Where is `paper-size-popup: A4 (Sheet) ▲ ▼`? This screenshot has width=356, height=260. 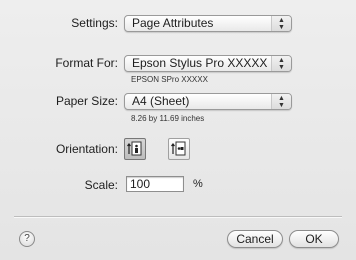
paper-size-popup: A4 (Sheet) ▲ ▼ is located at coordinates (208, 101).